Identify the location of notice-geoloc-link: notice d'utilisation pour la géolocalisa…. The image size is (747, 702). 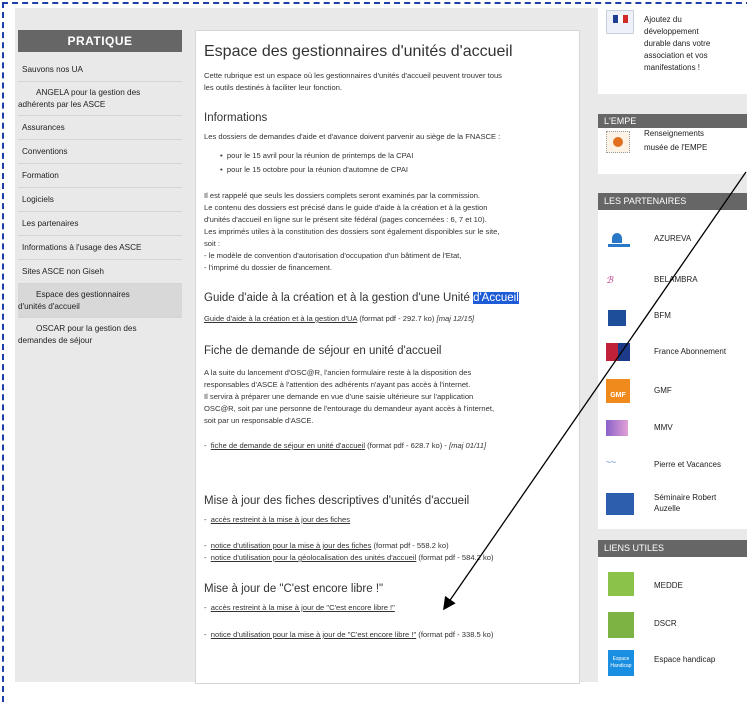
(314, 557).